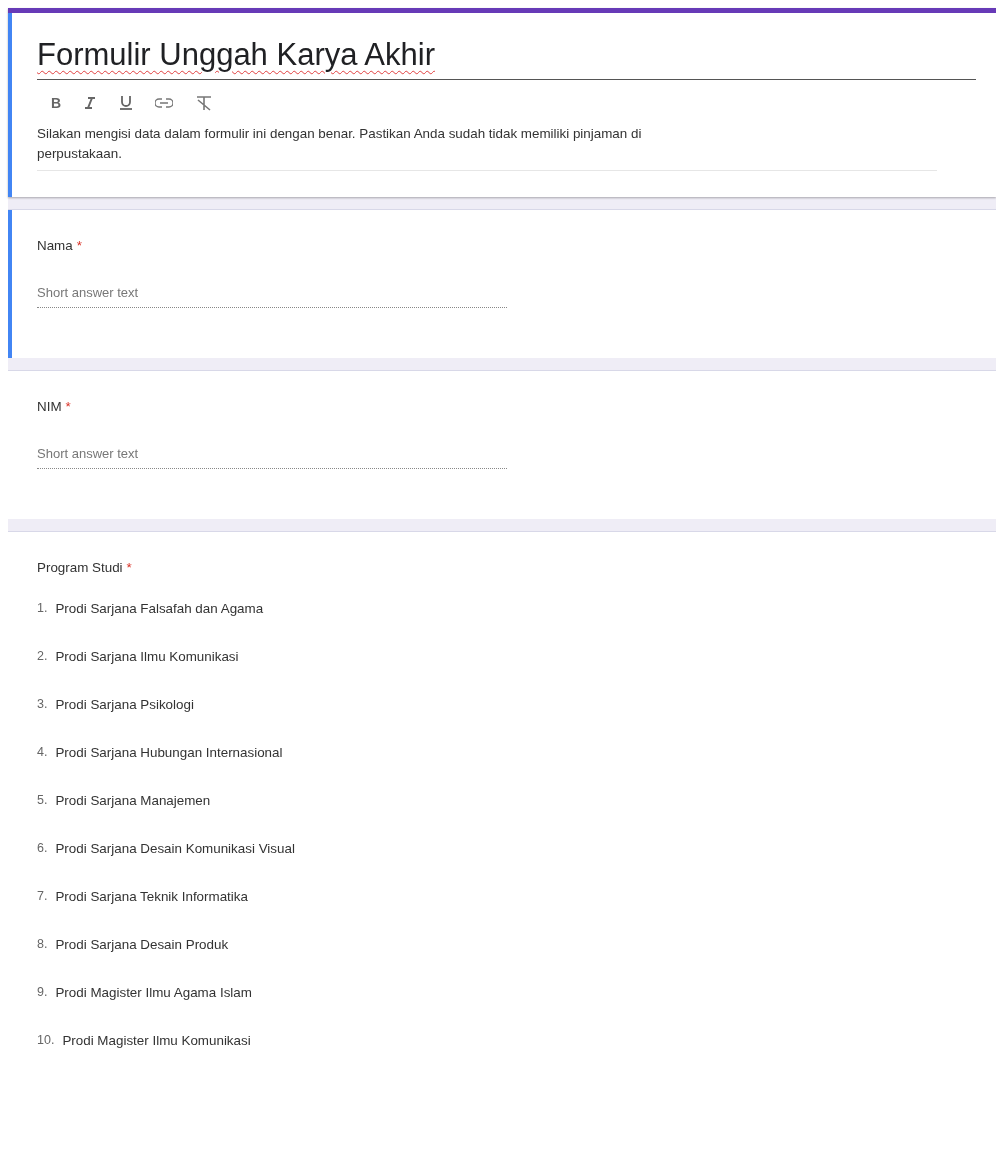  Describe the element at coordinates (42, 896) in the screenshot. I see `list-number: 7.` at that location.